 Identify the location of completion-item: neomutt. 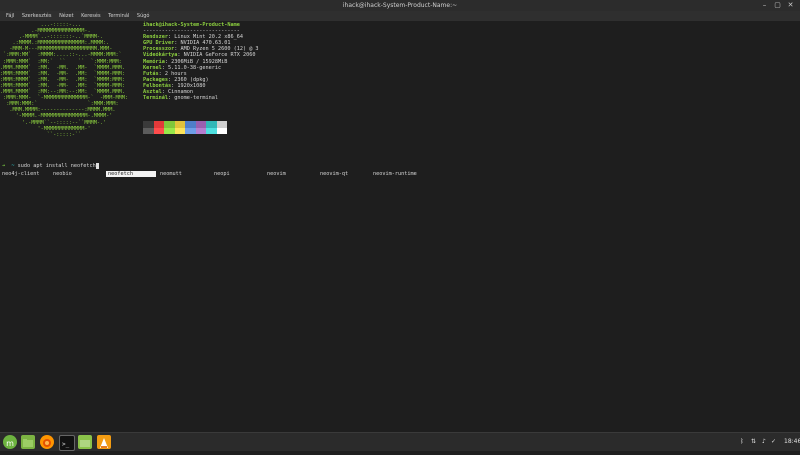
(171, 174).